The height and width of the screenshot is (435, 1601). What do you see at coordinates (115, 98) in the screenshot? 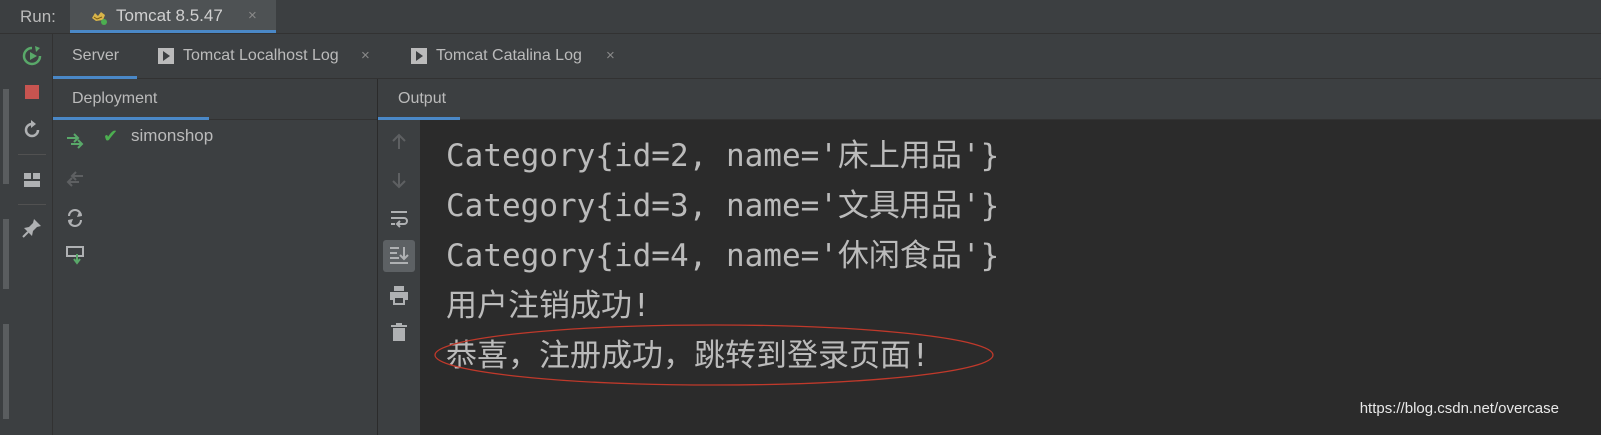
I see `deployment-title: Deployment` at bounding box center [115, 98].